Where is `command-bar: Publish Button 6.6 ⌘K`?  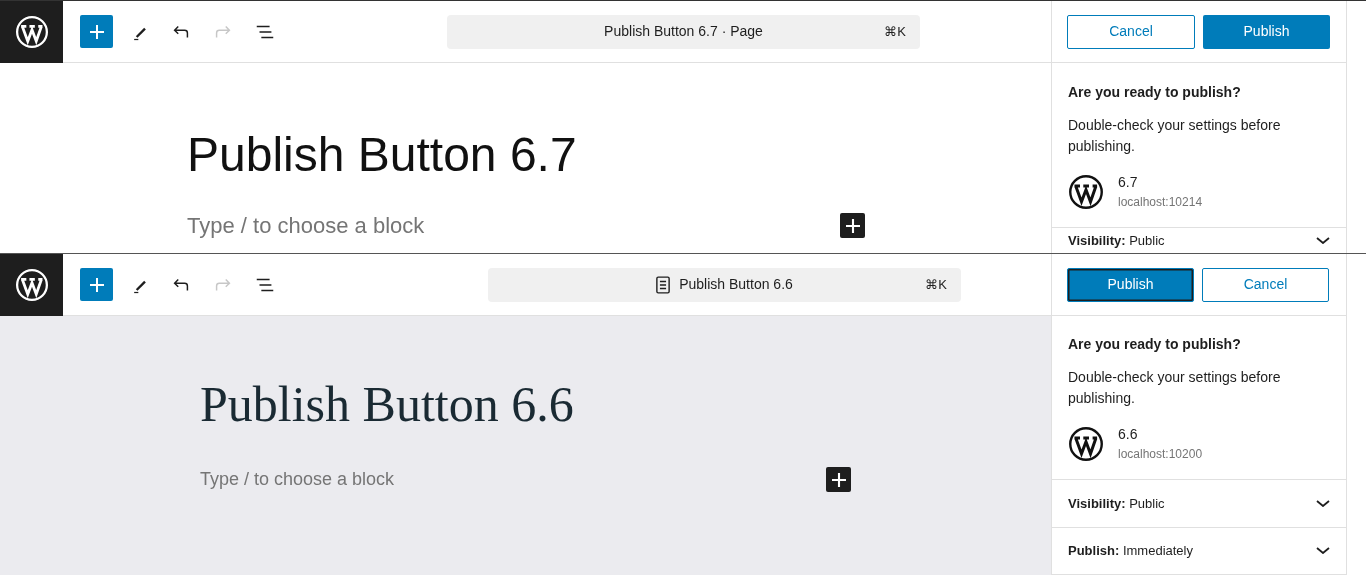 command-bar: Publish Button 6.6 ⌘K is located at coordinates (724, 284).